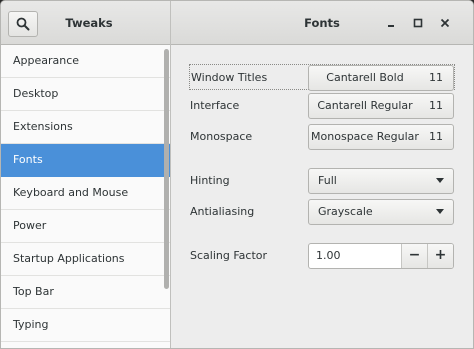 This screenshot has width=474, height=349. I want to click on window-titles-row: Window Titles Cantarell Bold 11, so click(322, 77).